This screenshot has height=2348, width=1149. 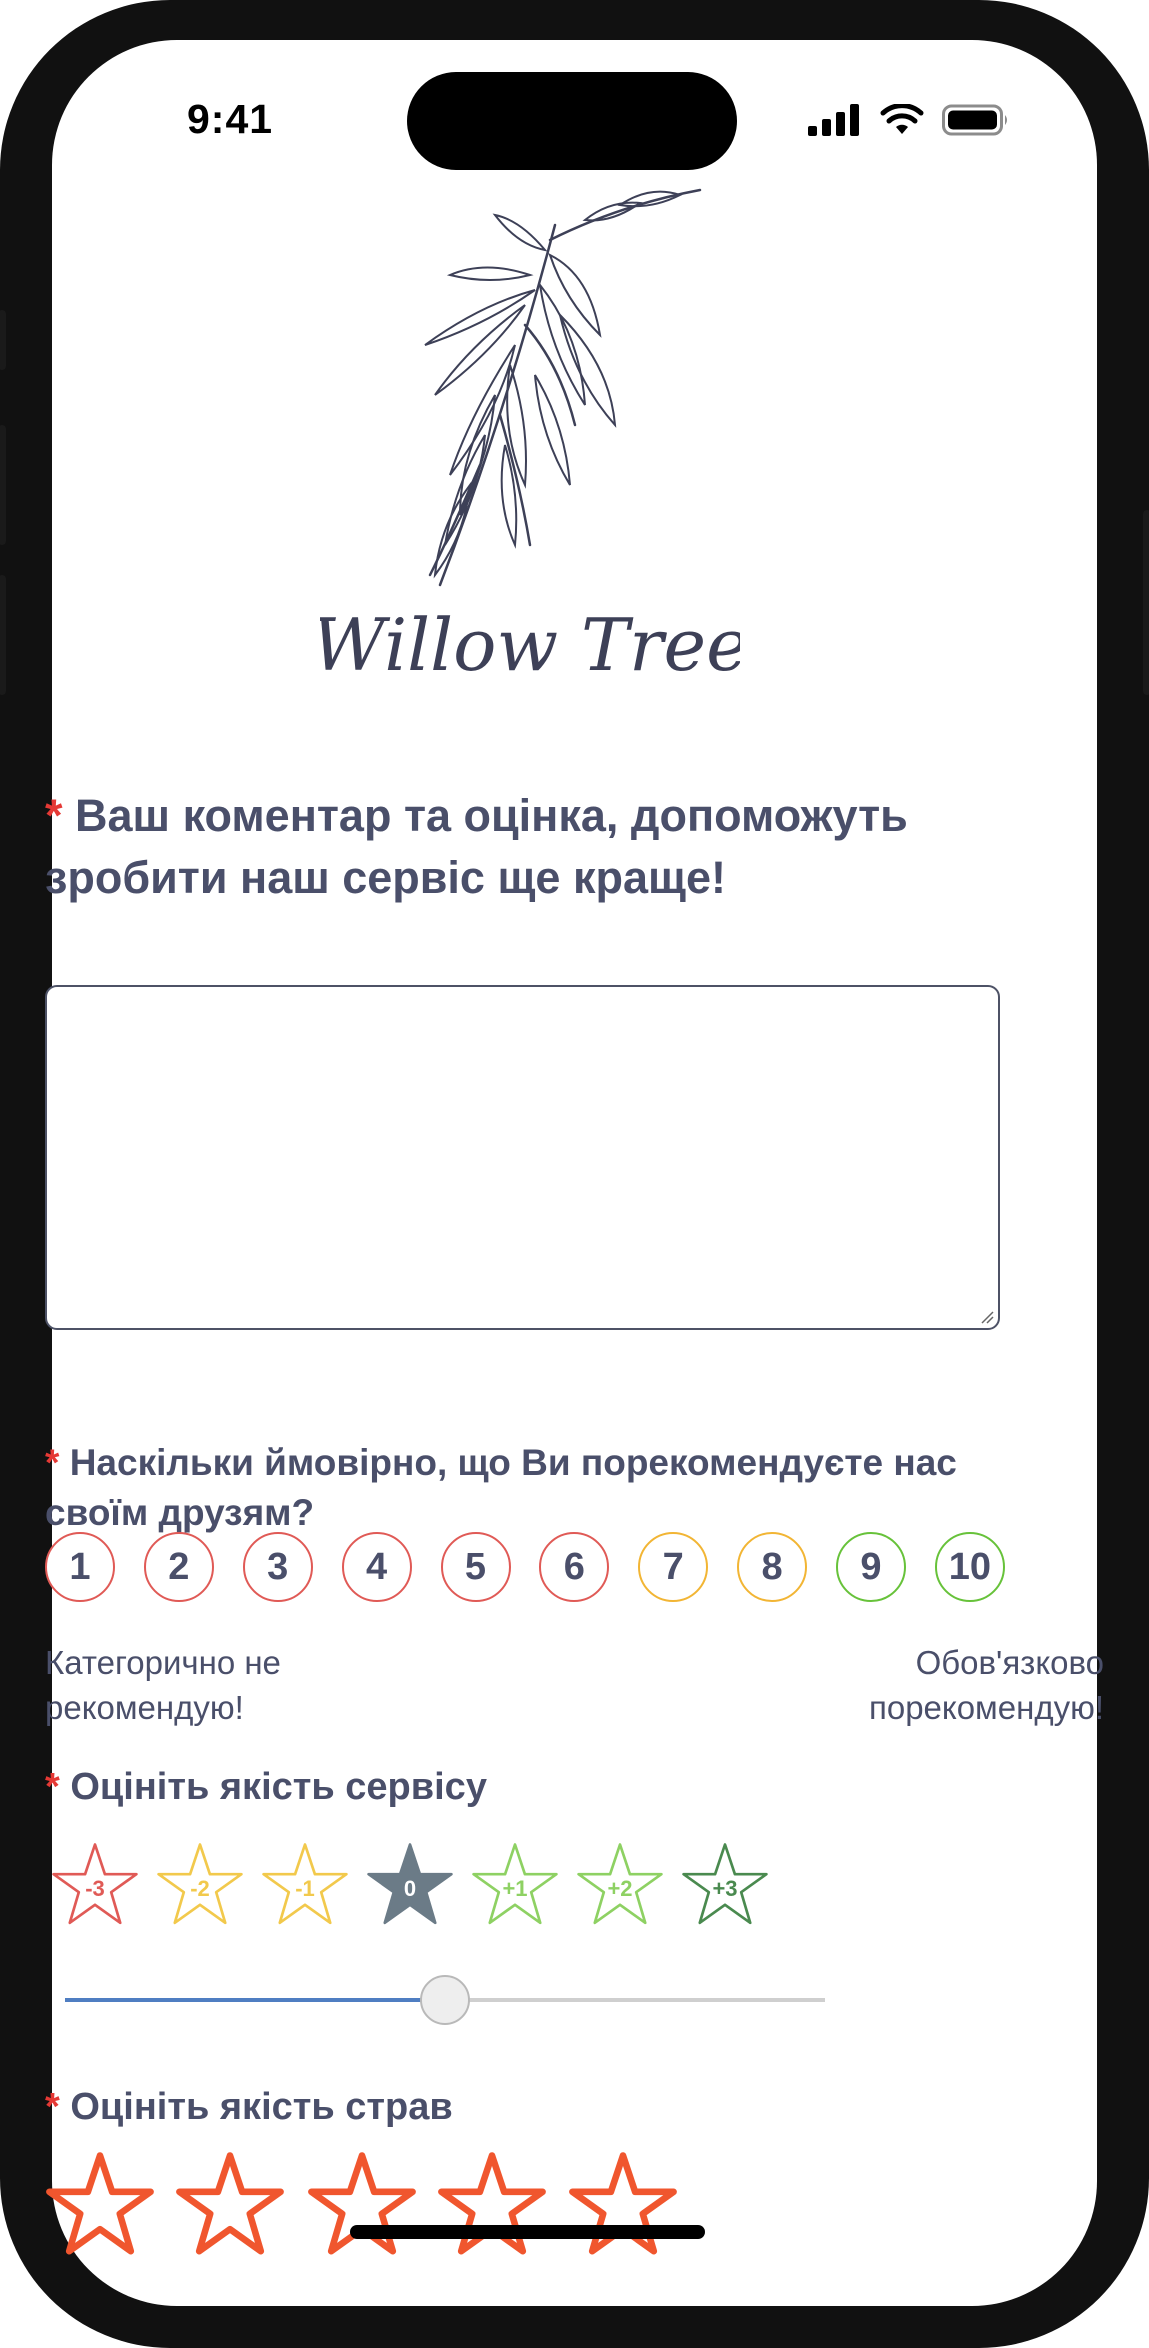 I want to click on food-star-5-icon, so click(x=623, y=2205).